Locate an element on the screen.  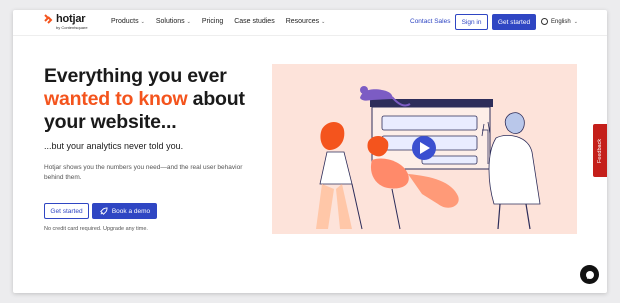
hero-title-mid: about is located at coordinates (216, 99).